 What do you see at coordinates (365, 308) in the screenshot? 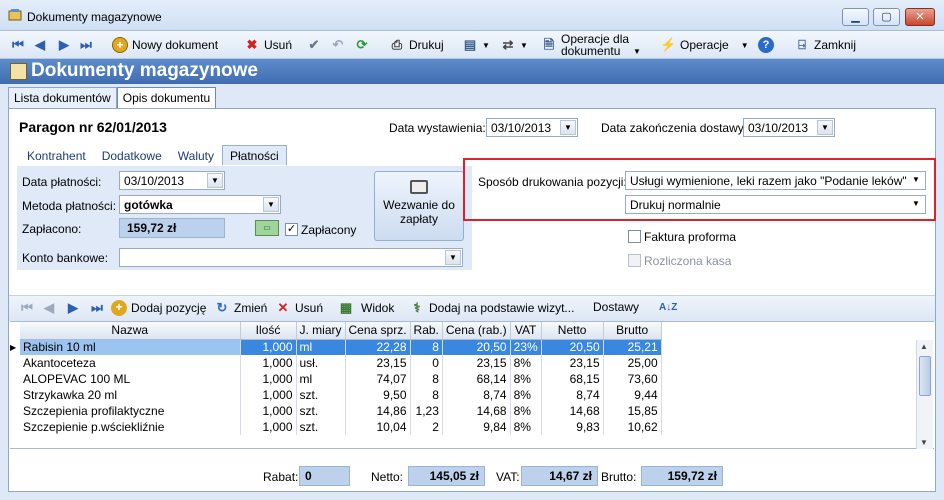
I see `view-button: ▦ Widok` at bounding box center [365, 308].